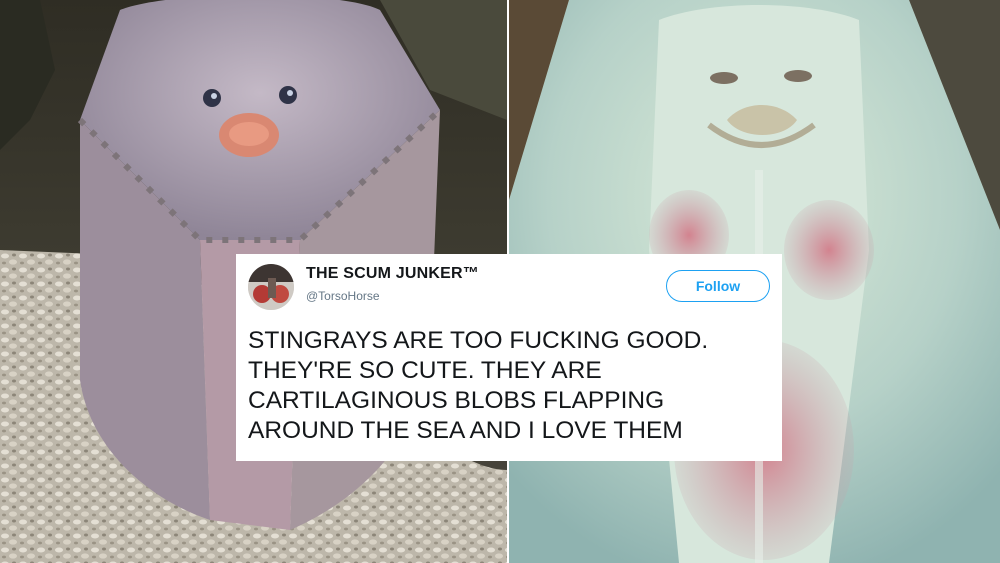 This screenshot has height=563, width=1000. Describe the element at coordinates (465, 430) in the screenshot. I see `tweet-text-line: AROUND THE SEA AND I LOVE THEM` at that location.